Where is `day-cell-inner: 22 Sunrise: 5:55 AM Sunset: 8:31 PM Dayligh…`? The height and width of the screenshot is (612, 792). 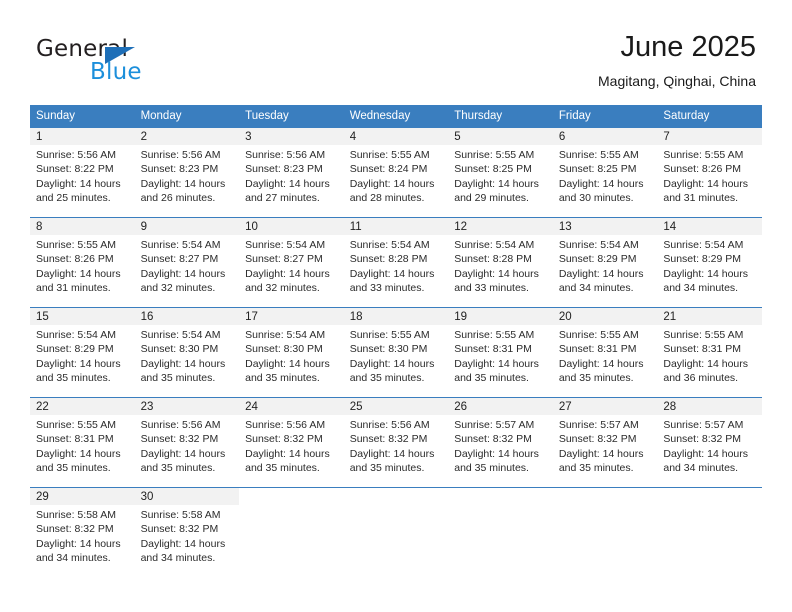 day-cell-inner: 22 Sunrise: 5:55 AM Sunset: 8:31 PM Dayligh… is located at coordinates (82, 442).